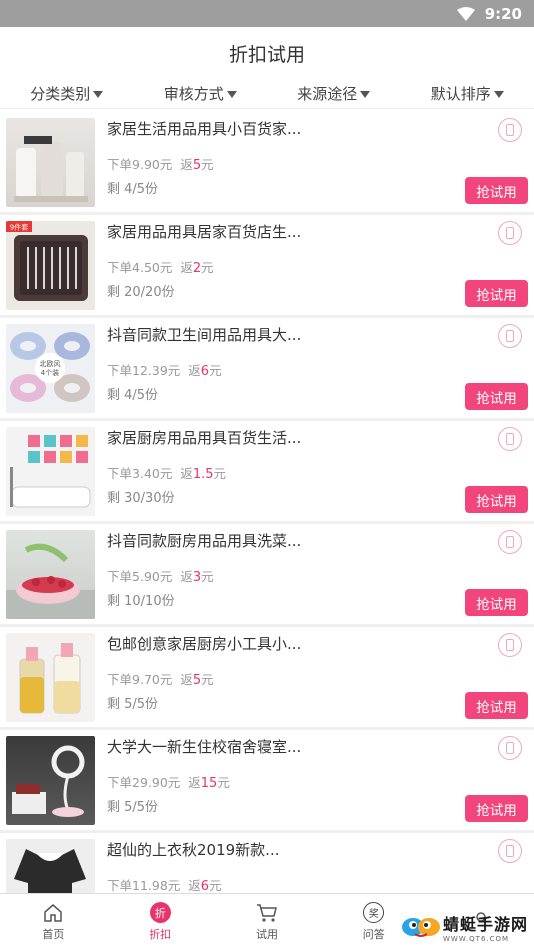 The image size is (534, 949). I want to click on price-info: 下单12.39元 返6元, so click(164, 371).